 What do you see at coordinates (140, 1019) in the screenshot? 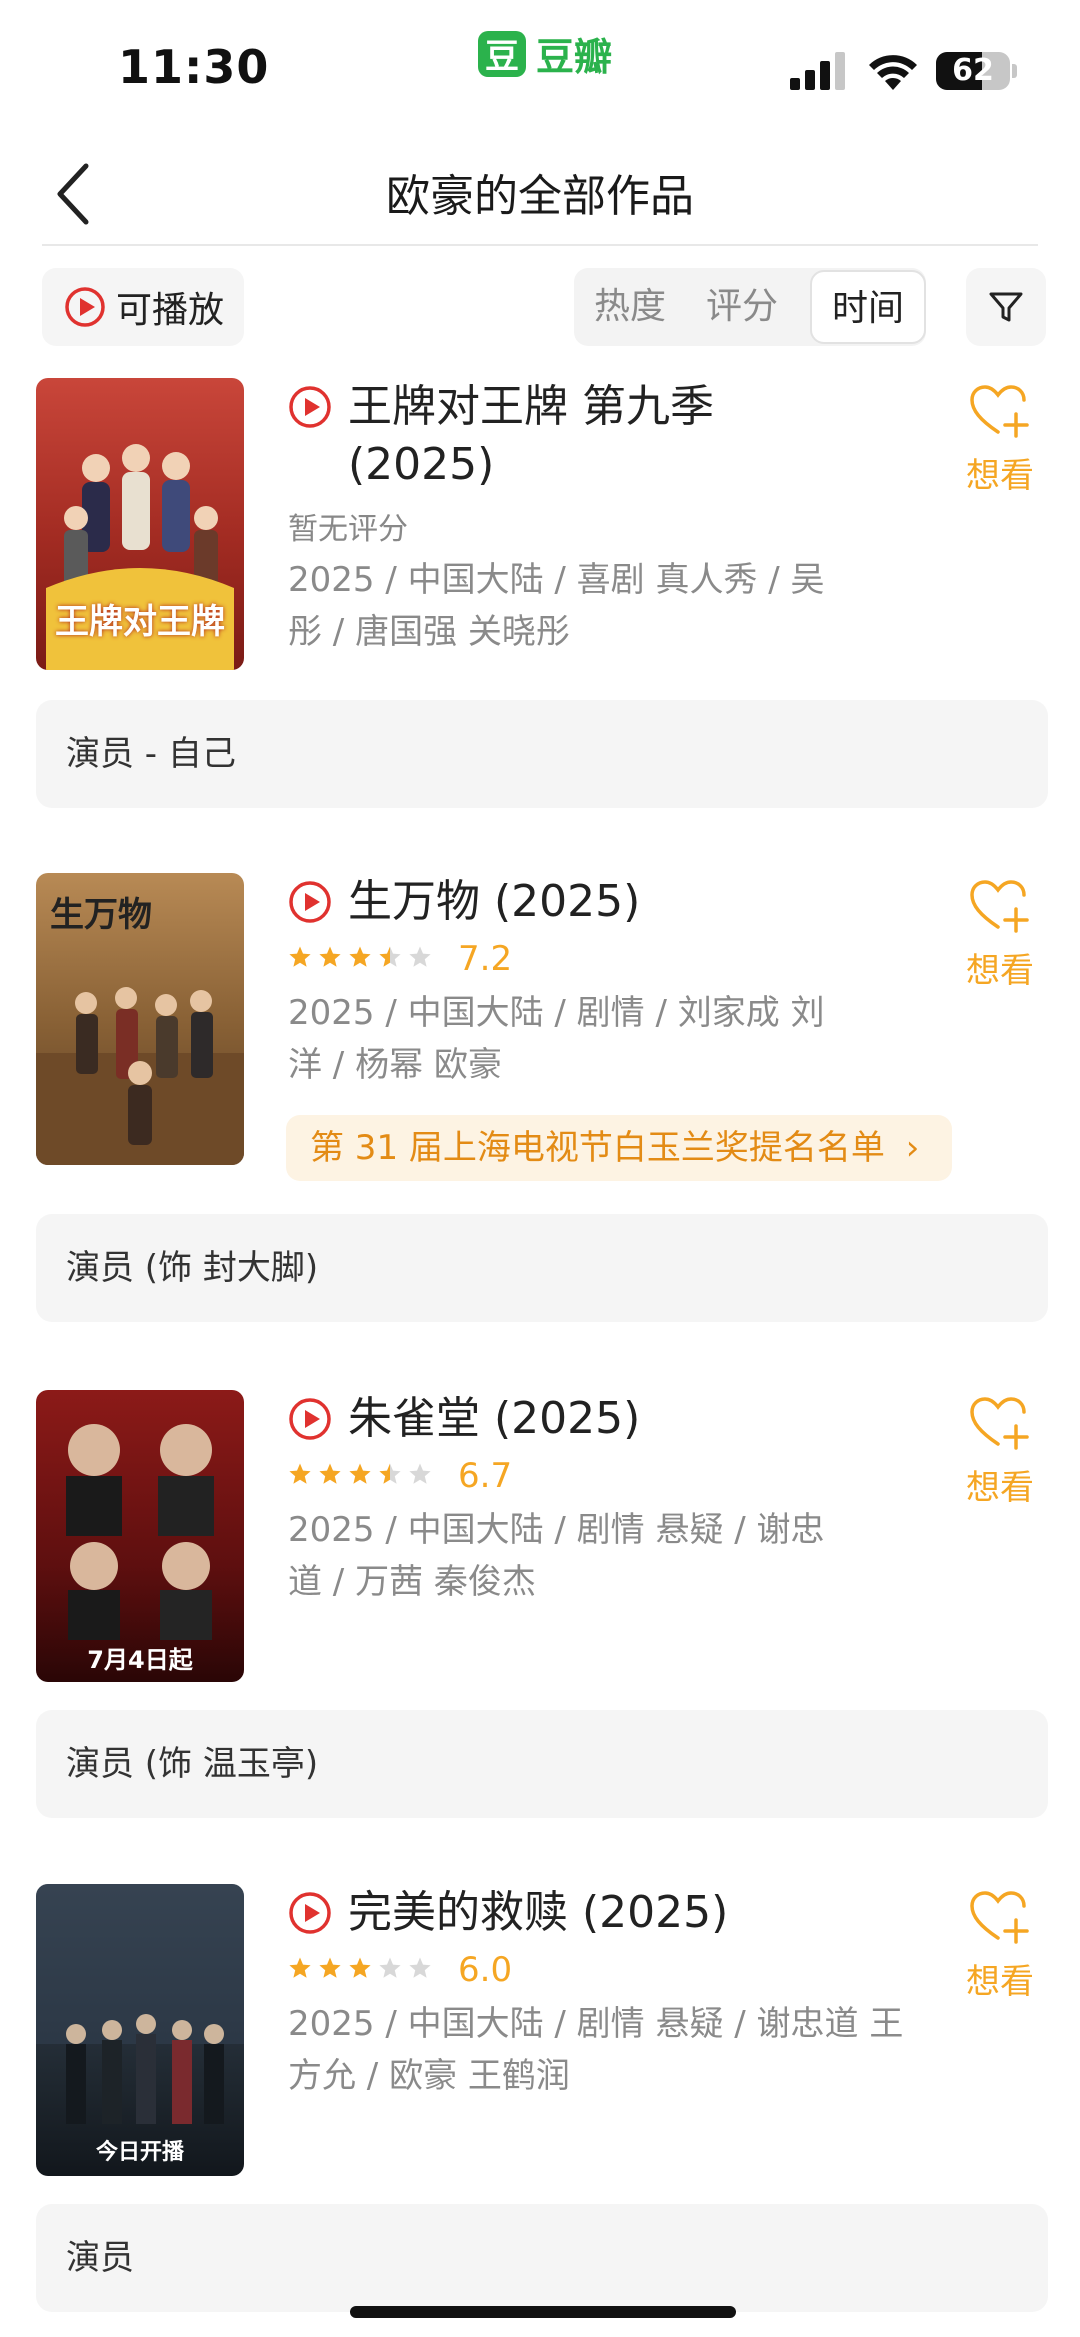
I see `poster-image: 生万物` at bounding box center [140, 1019].